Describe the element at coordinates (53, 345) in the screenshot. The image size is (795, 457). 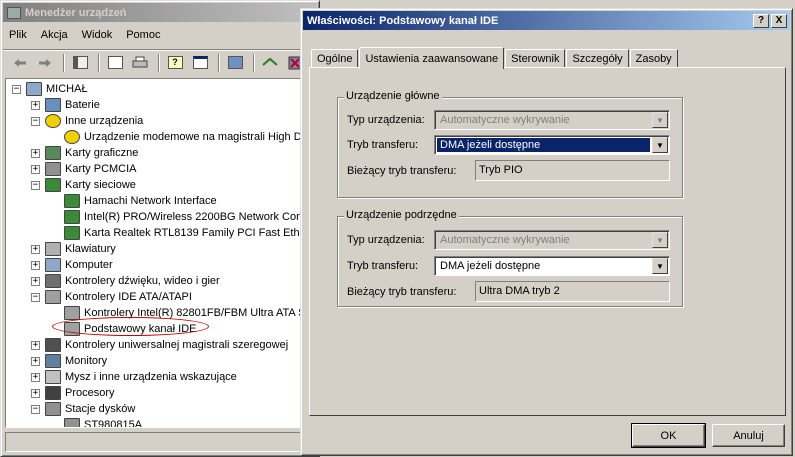
I see `usb-icon` at that location.